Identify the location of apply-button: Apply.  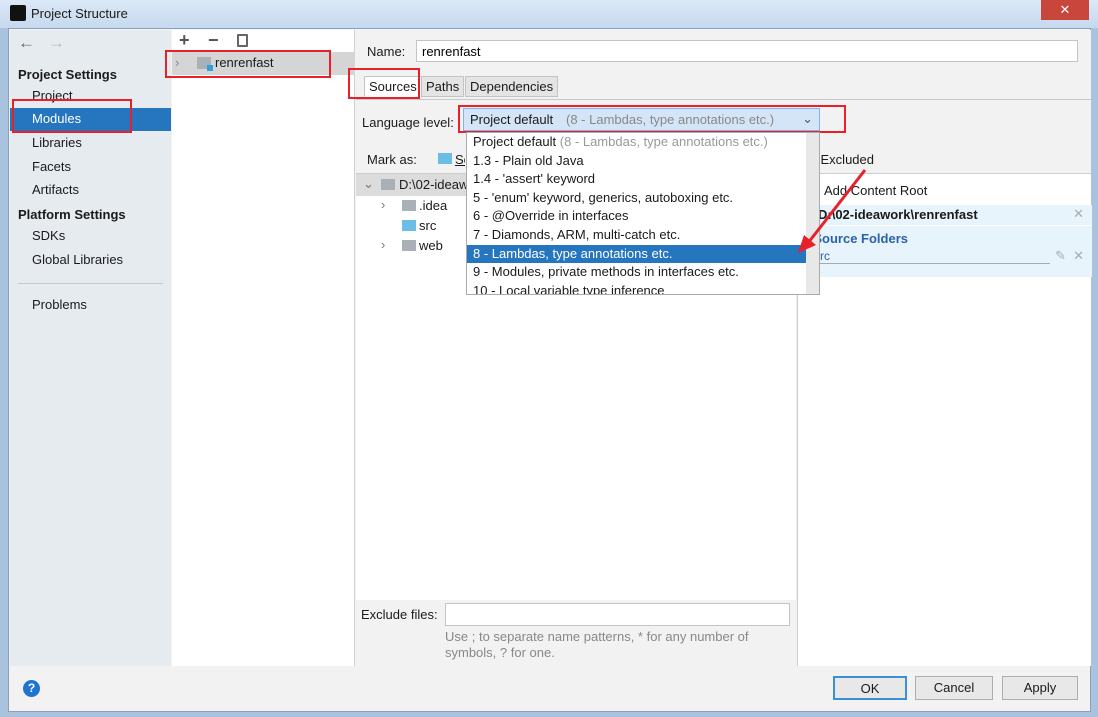
(1040, 688).